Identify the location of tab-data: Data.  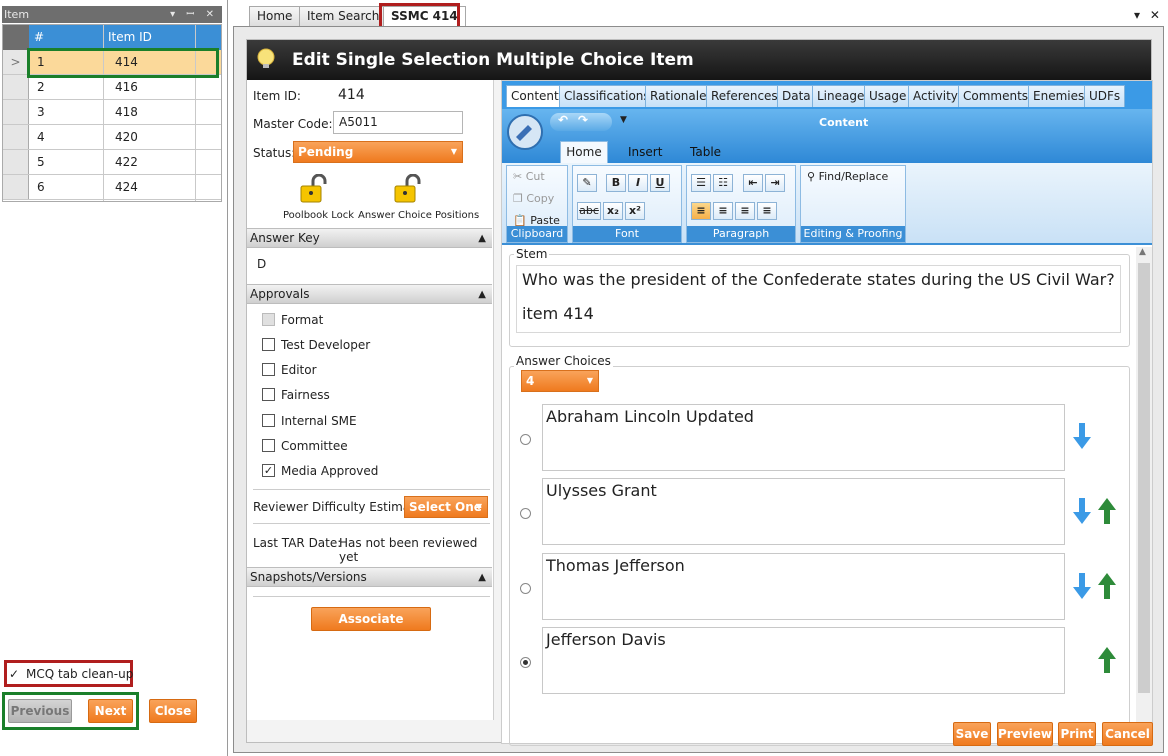
(796, 96).